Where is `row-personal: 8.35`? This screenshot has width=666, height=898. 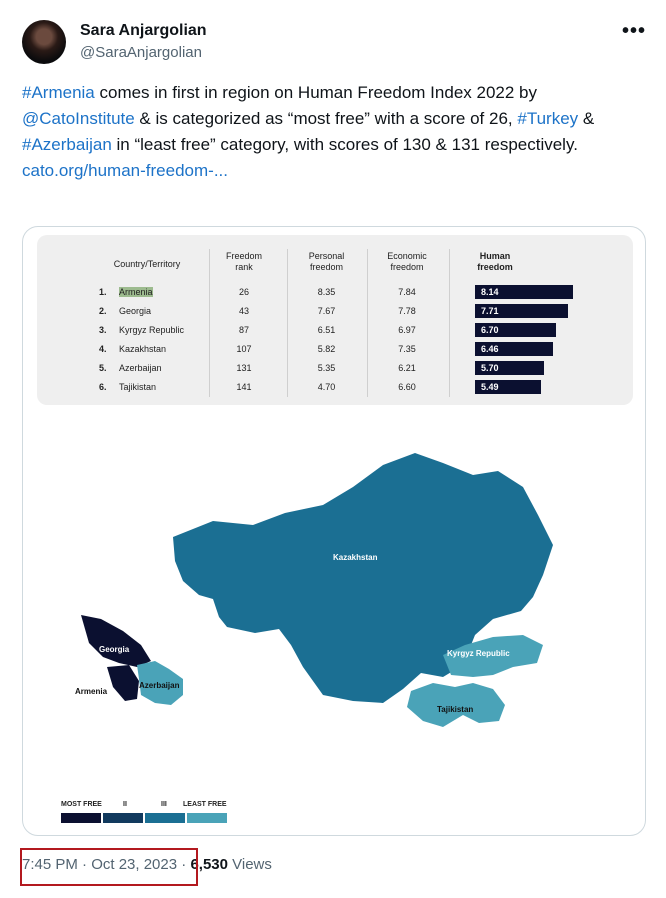 row-personal: 8.35 is located at coordinates (326, 292).